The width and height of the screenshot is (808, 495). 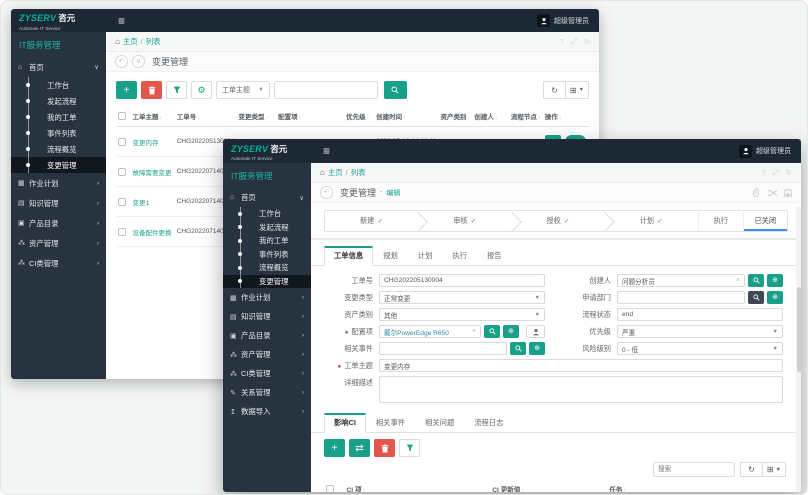 What do you see at coordinates (494, 256) in the screenshot?
I see `form-tab: 报告` at bounding box center [494, 256].